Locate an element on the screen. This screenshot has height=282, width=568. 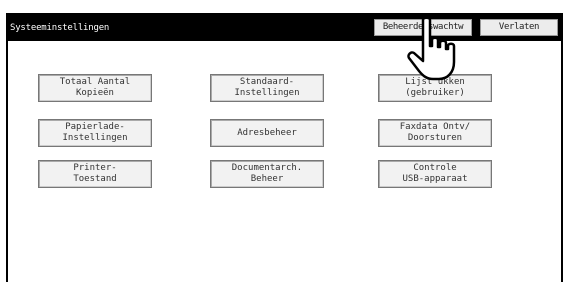
menu-fax-forward-button: Faxdata Ontv/ Doorsturen is located at coordinates (435, 133).